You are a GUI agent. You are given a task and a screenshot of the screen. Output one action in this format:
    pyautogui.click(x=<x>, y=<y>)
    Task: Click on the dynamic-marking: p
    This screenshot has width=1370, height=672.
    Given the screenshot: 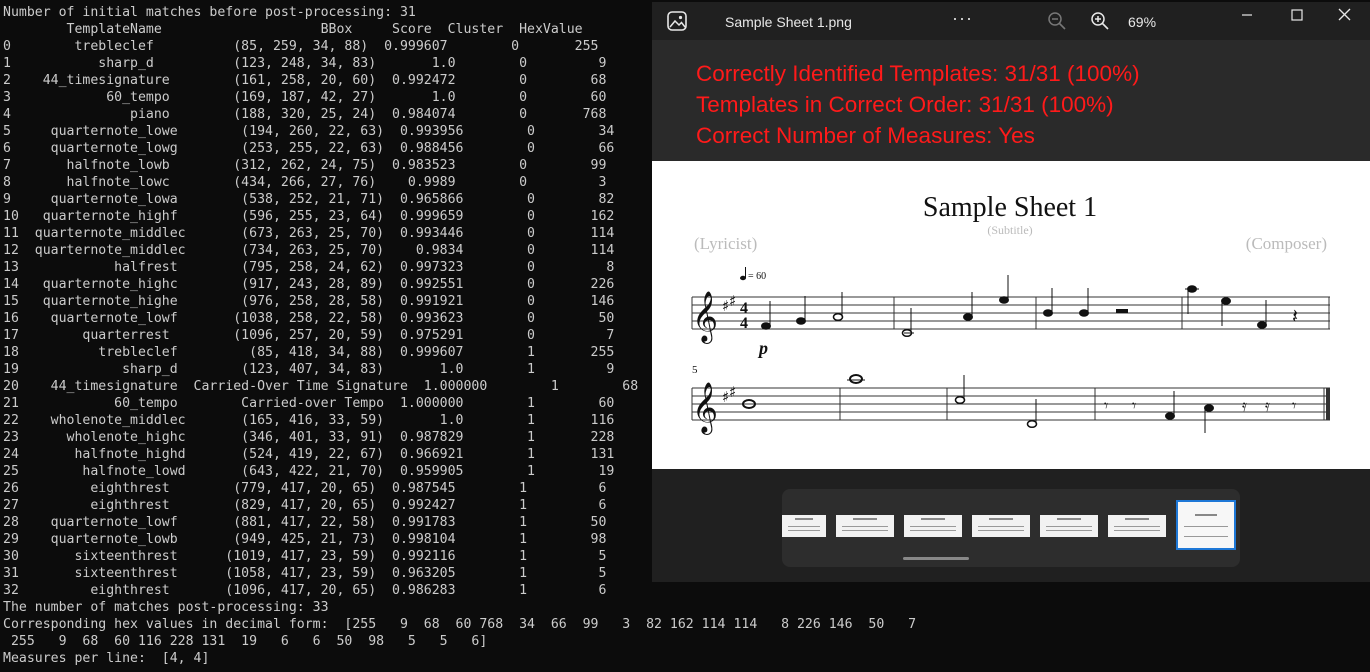 What is the action you would take?
    pyautogui.click(x=762, y=348)
    